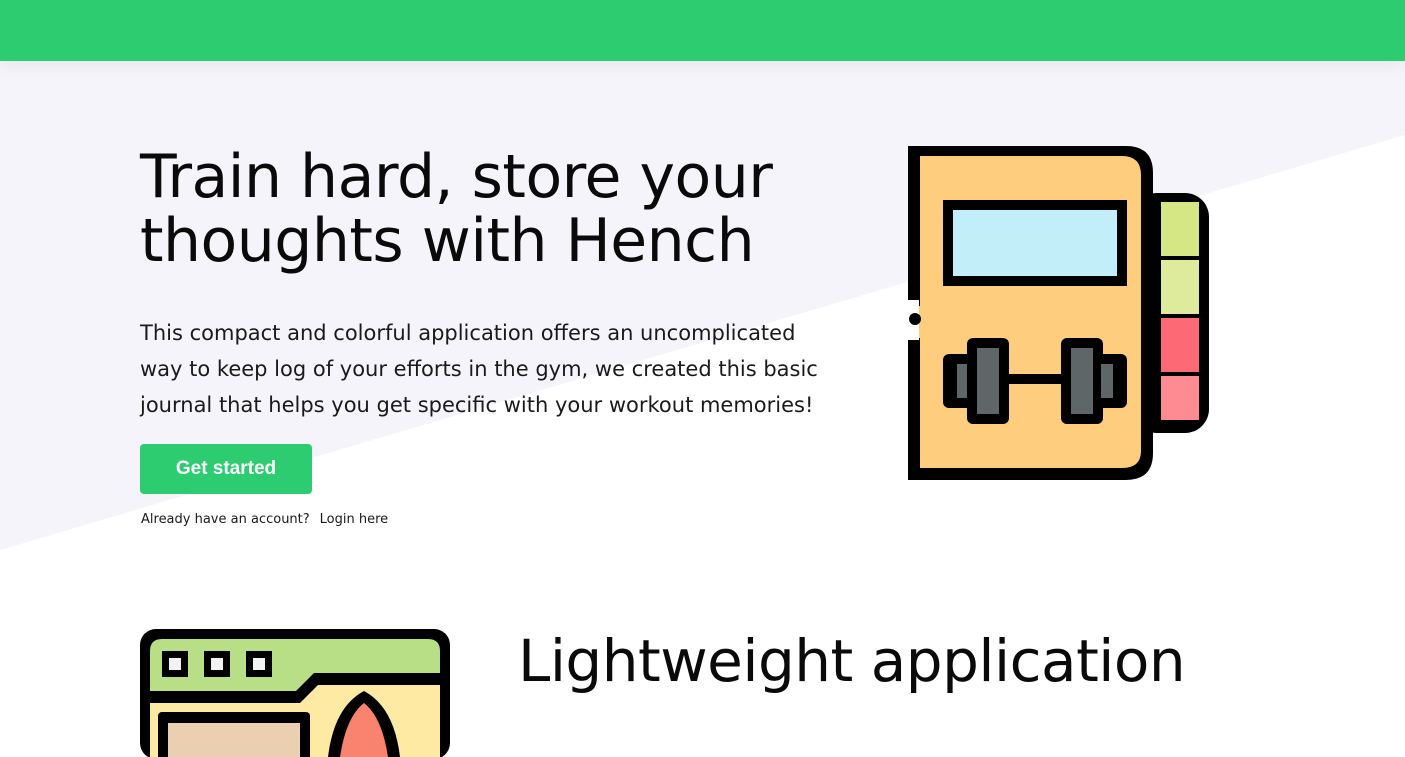  What do you see at coordinates (1057, 313) in the screenshot?
I see `dumbbell-journal-icon` at bounding box center [1057, 313].